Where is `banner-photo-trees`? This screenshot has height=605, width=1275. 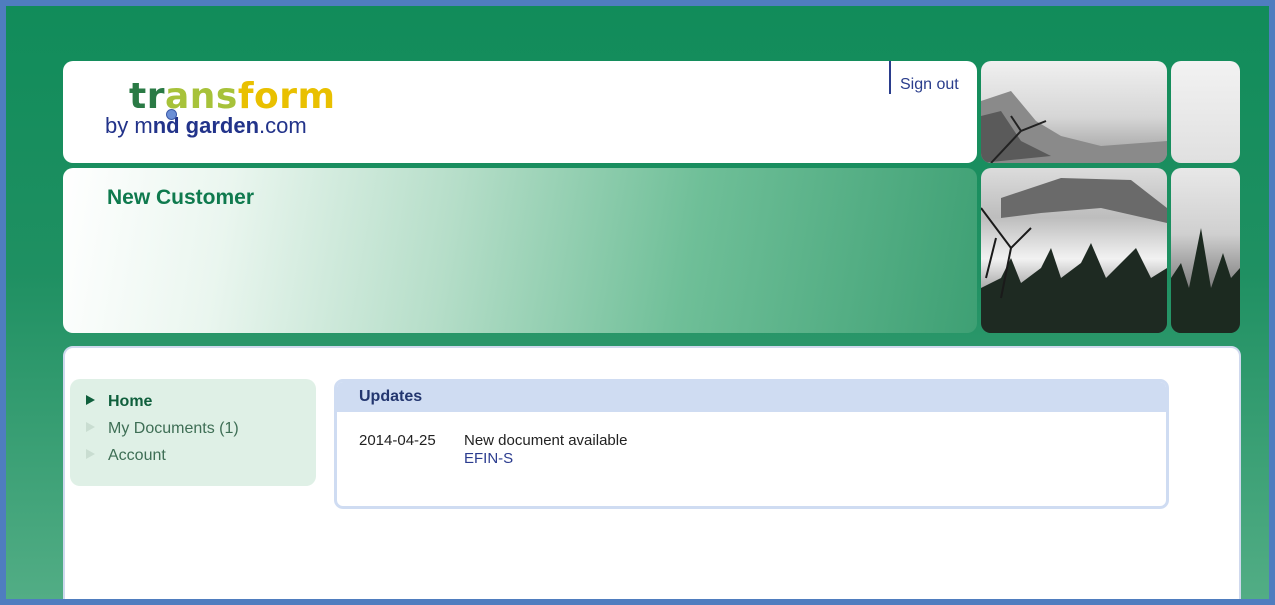
banner-photo-trees is located at coordinates (1205, 250).